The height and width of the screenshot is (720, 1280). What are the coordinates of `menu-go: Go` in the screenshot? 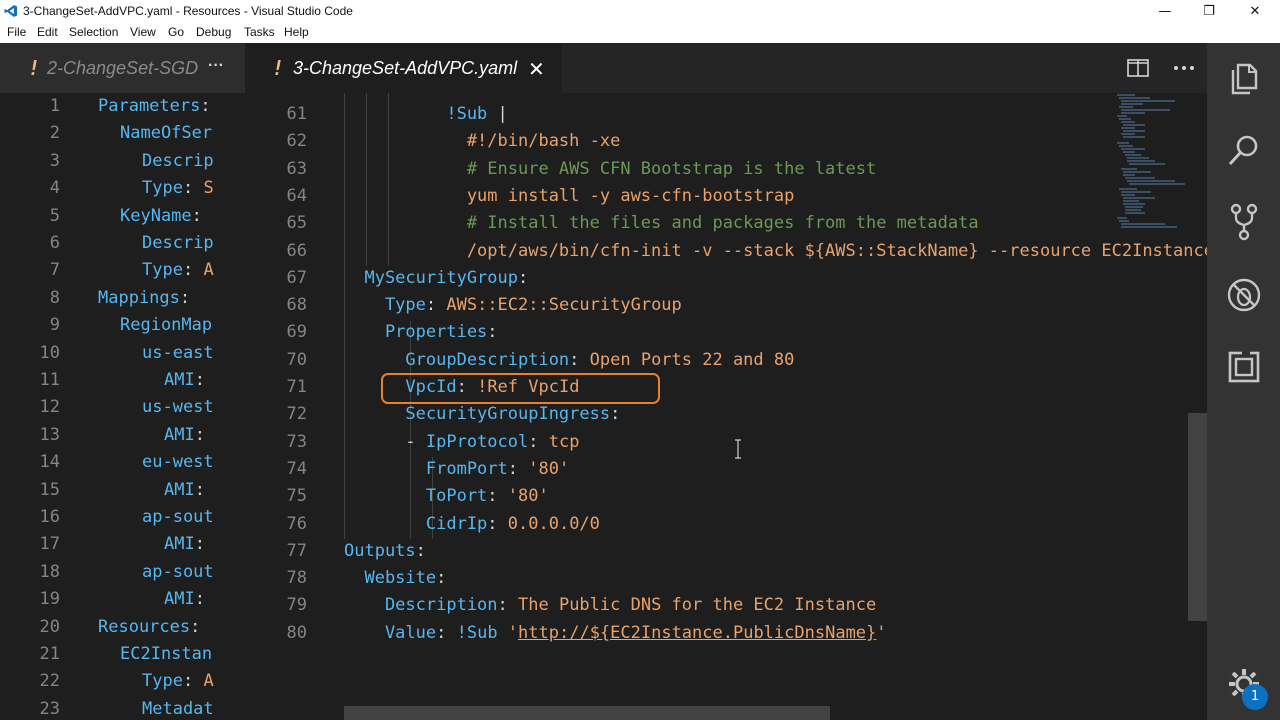 It's located at (176, 32).